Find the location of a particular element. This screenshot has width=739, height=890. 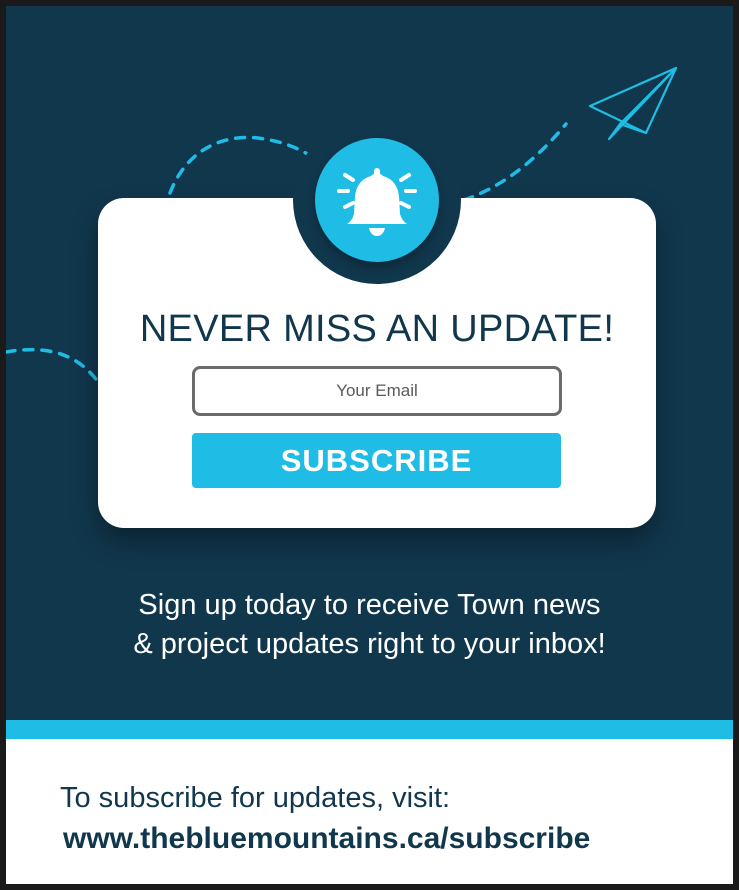

subscribe-button: SUBSCRIBE is located at coordinates (376, 460).